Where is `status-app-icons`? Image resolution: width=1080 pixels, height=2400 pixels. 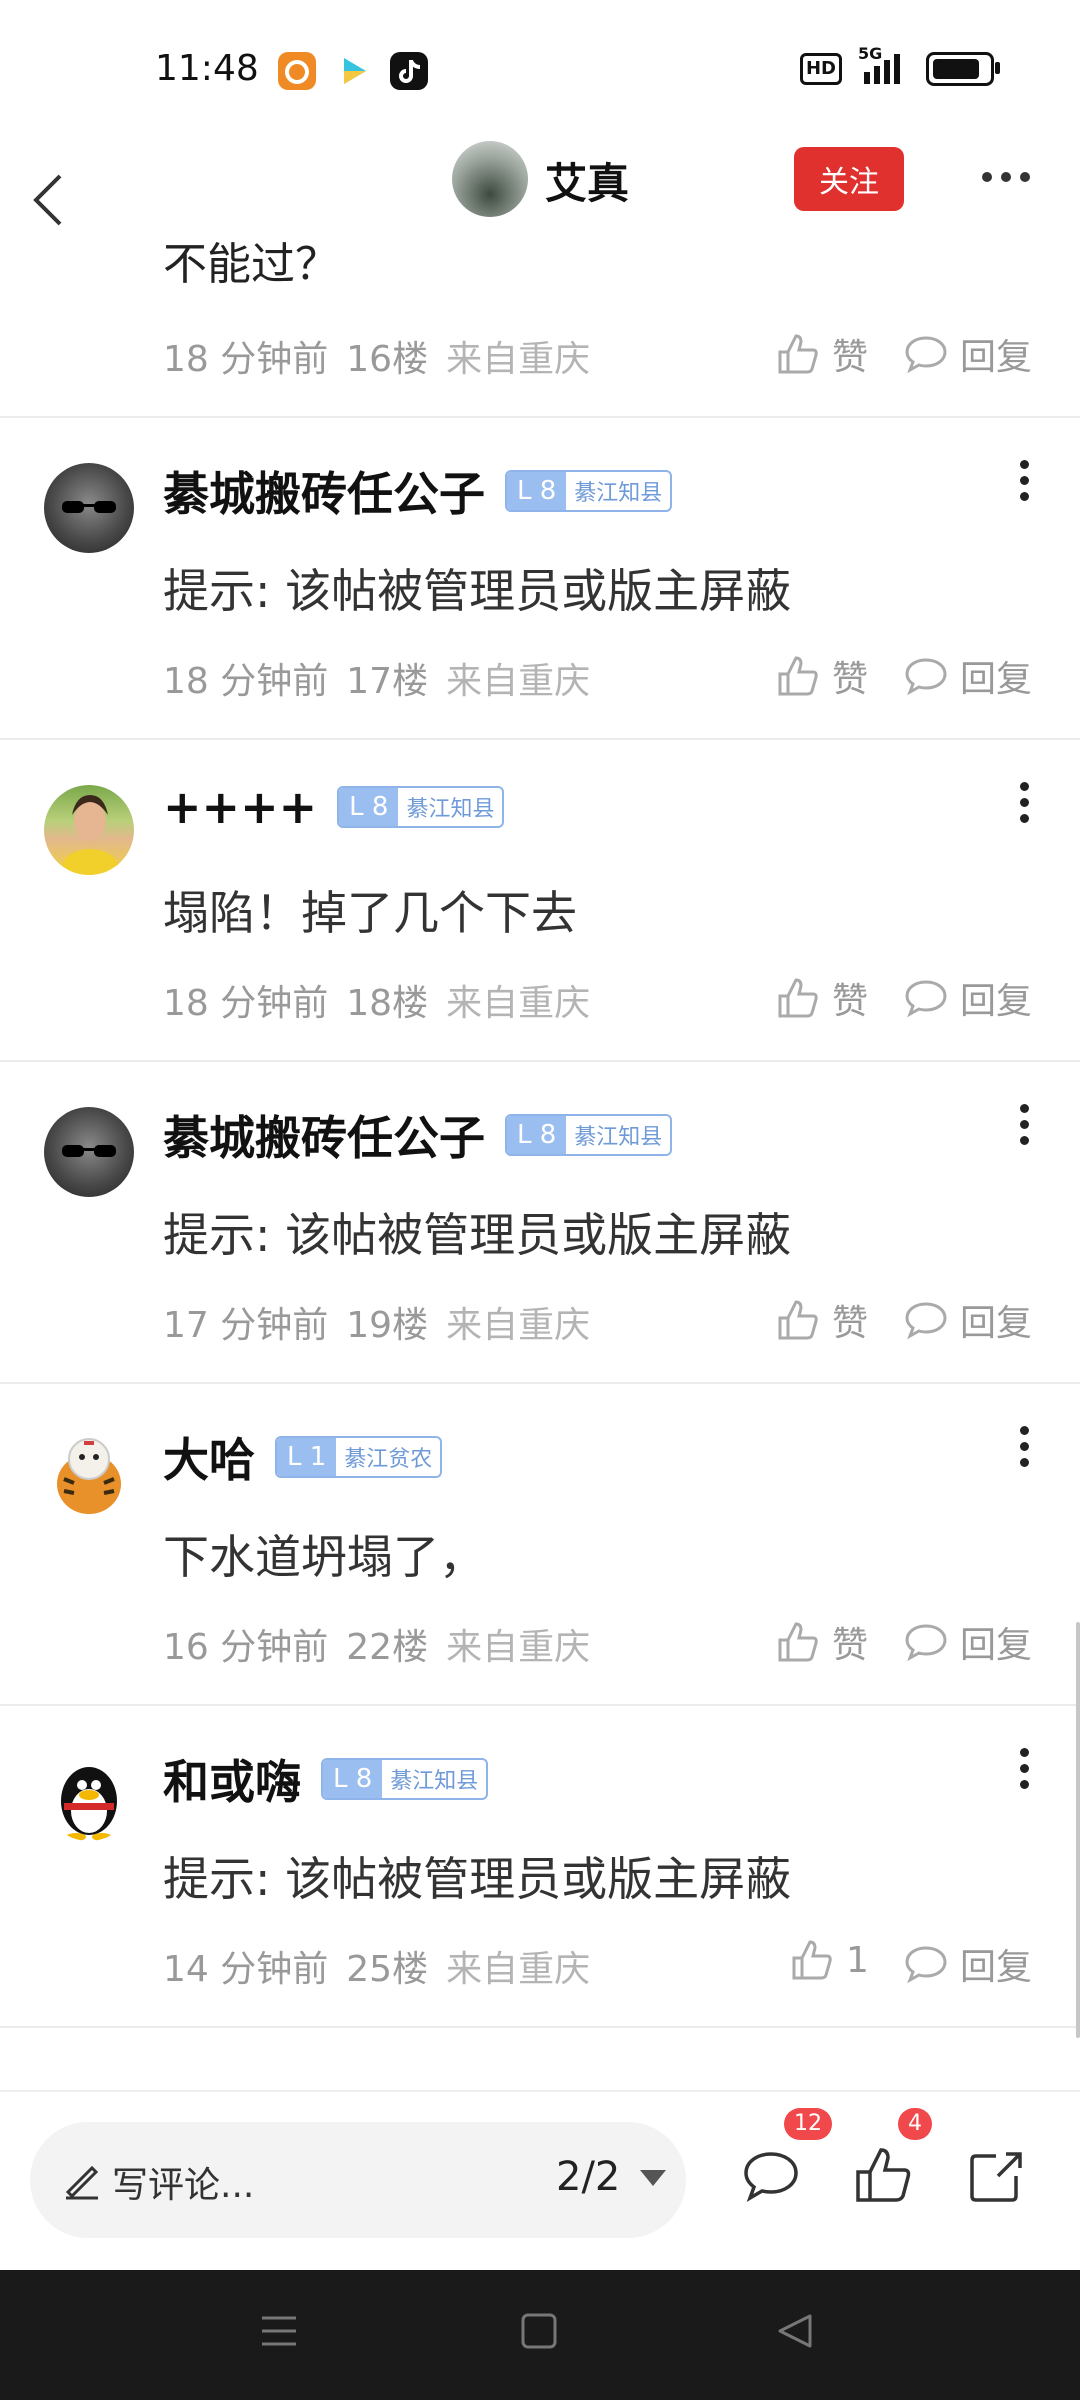 status-app-icons is located at coordinates (353, 71).